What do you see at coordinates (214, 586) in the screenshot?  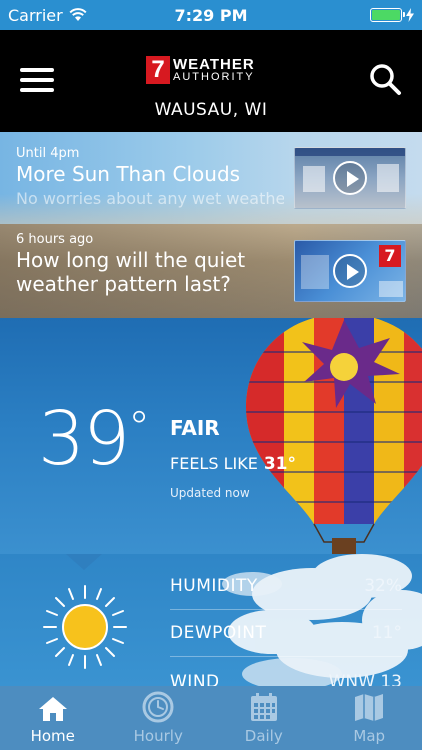 I see `detail-label: HUMIDITY` at bounding box center [214, 586].